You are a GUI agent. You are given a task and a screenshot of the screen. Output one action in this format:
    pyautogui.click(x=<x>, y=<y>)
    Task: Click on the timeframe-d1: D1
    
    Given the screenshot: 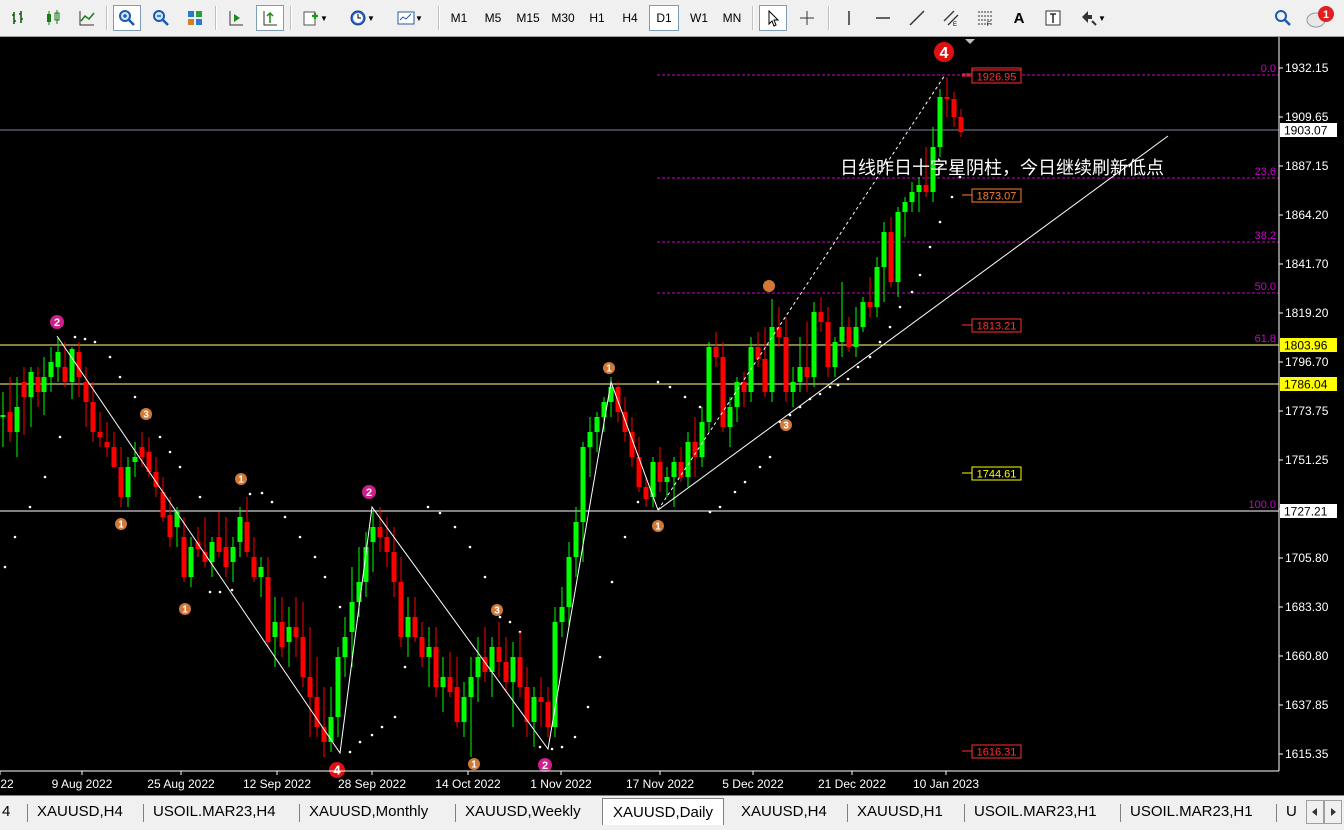 What is the action you would take?
    pyautogui.click(x=664, y=18)
    